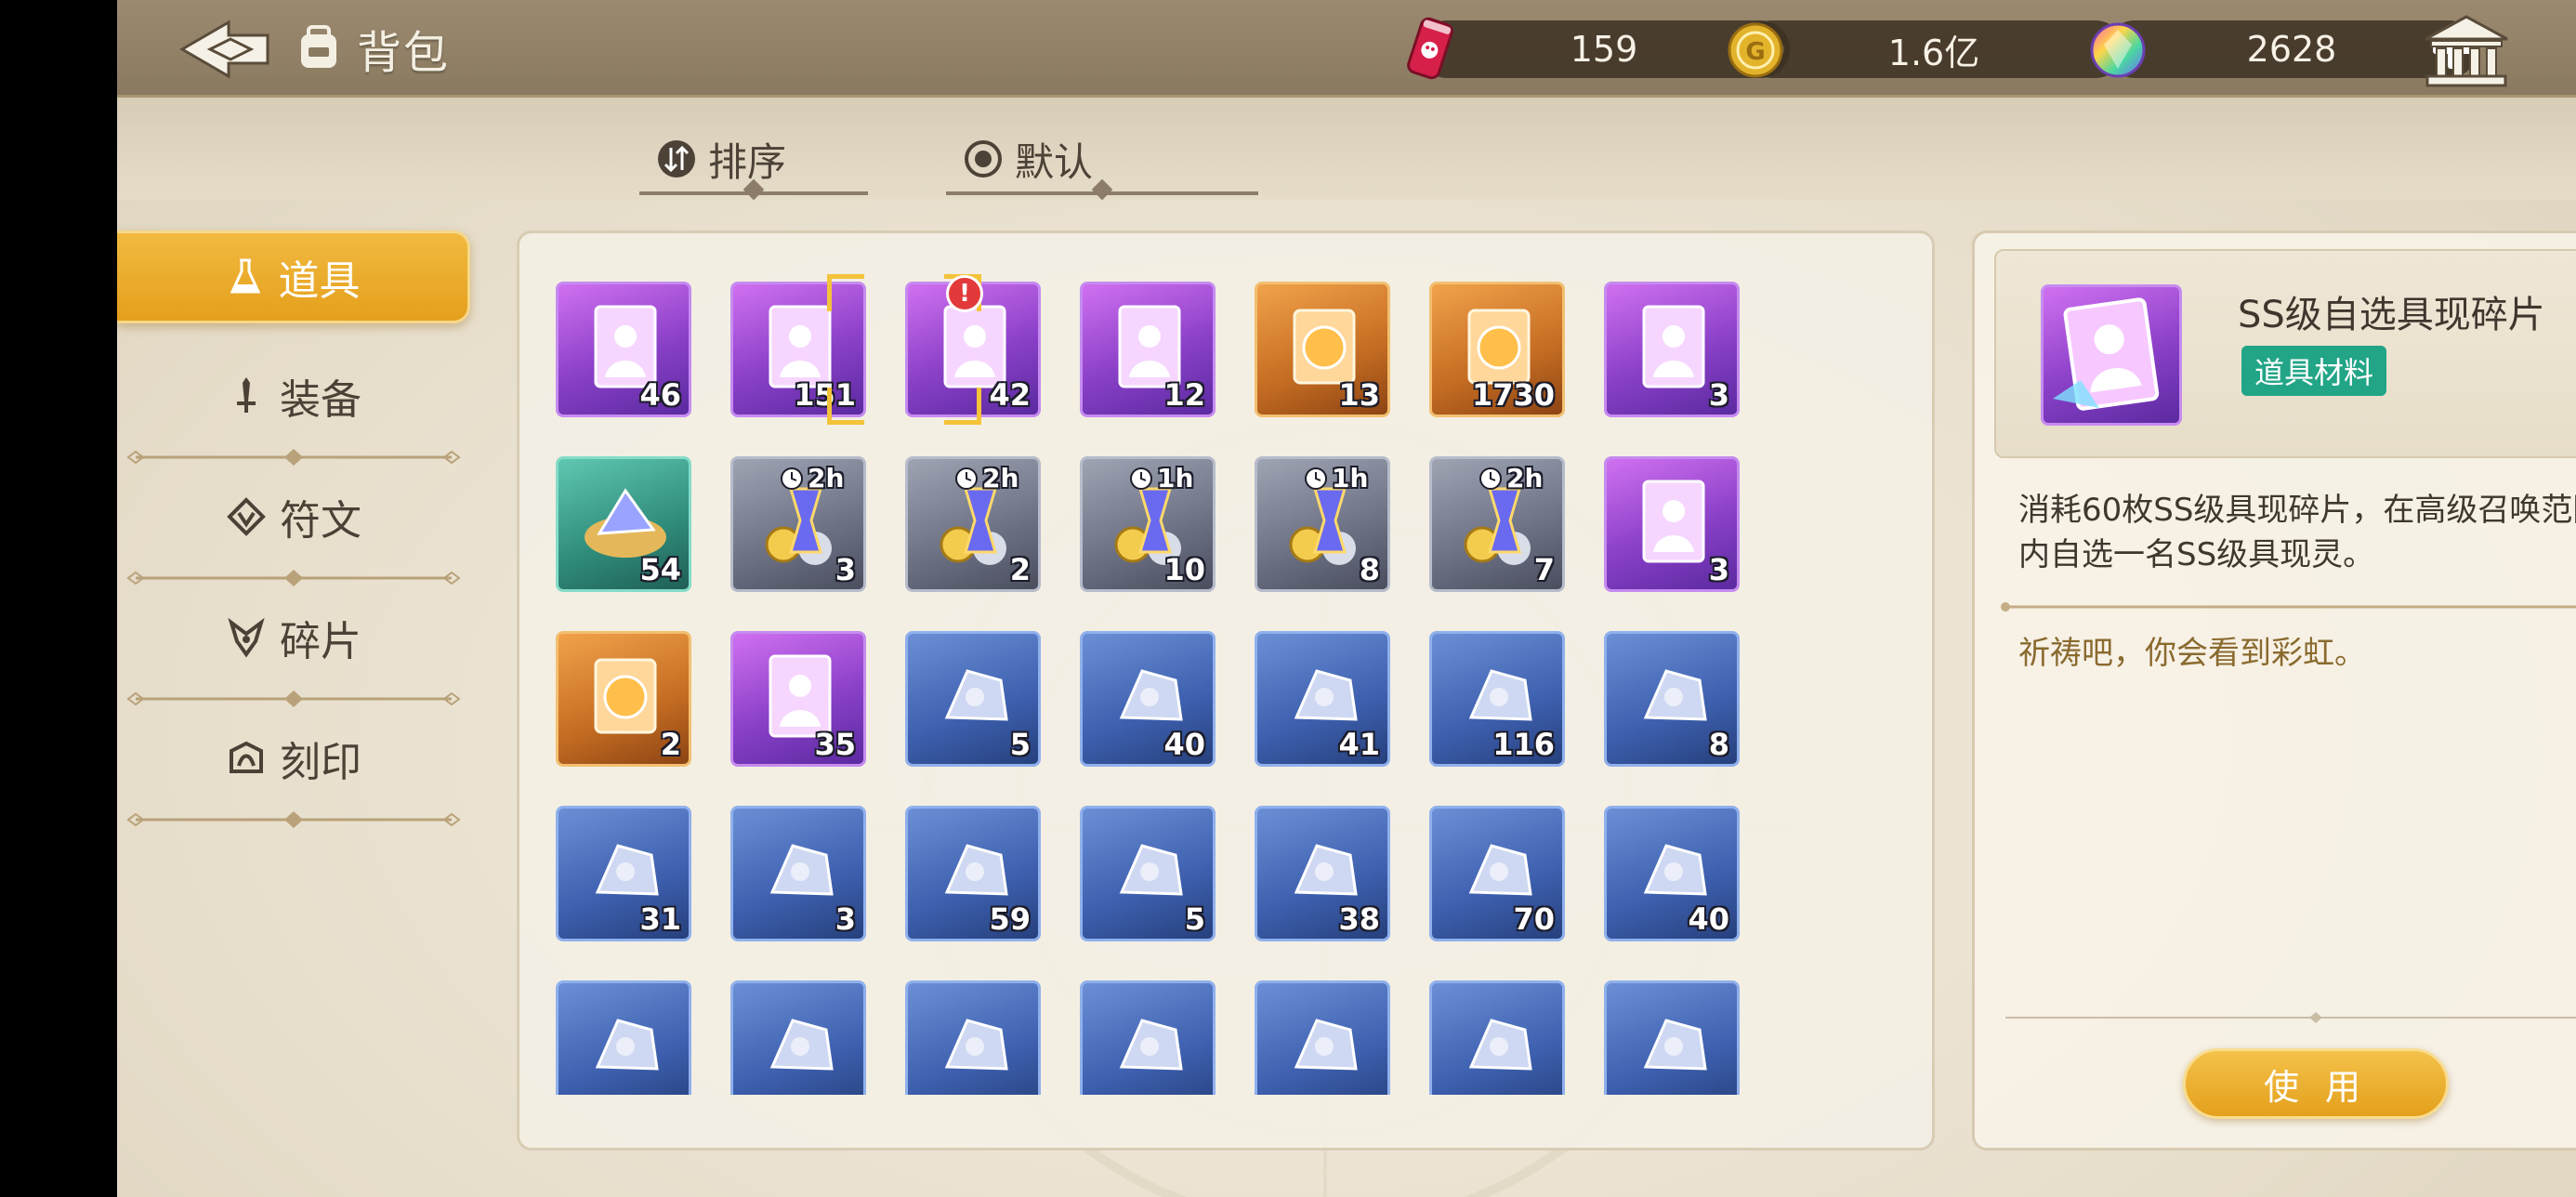 This screenshot has width=2576, height=1197. I want to click on tab-equipment: 装备, so click(293, 395).